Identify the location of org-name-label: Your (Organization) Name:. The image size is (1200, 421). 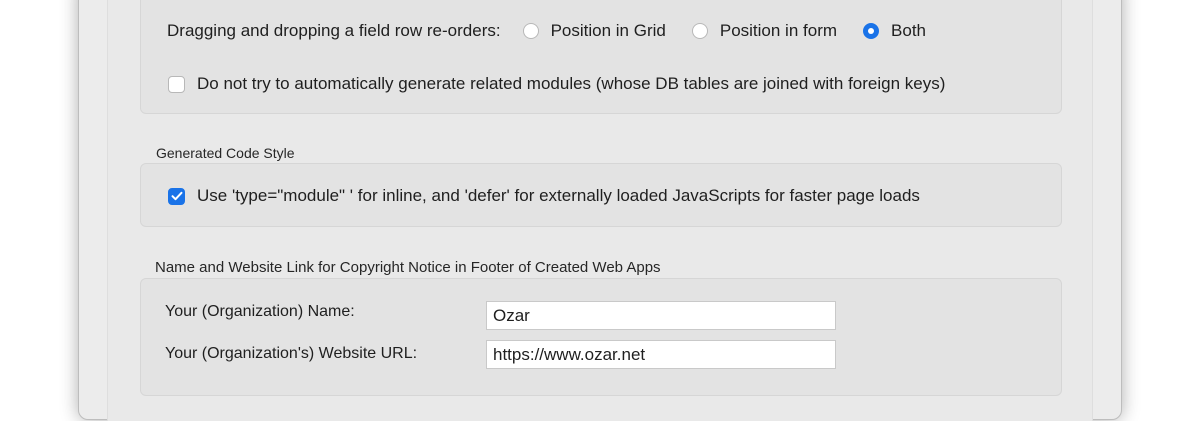
(260, 311).